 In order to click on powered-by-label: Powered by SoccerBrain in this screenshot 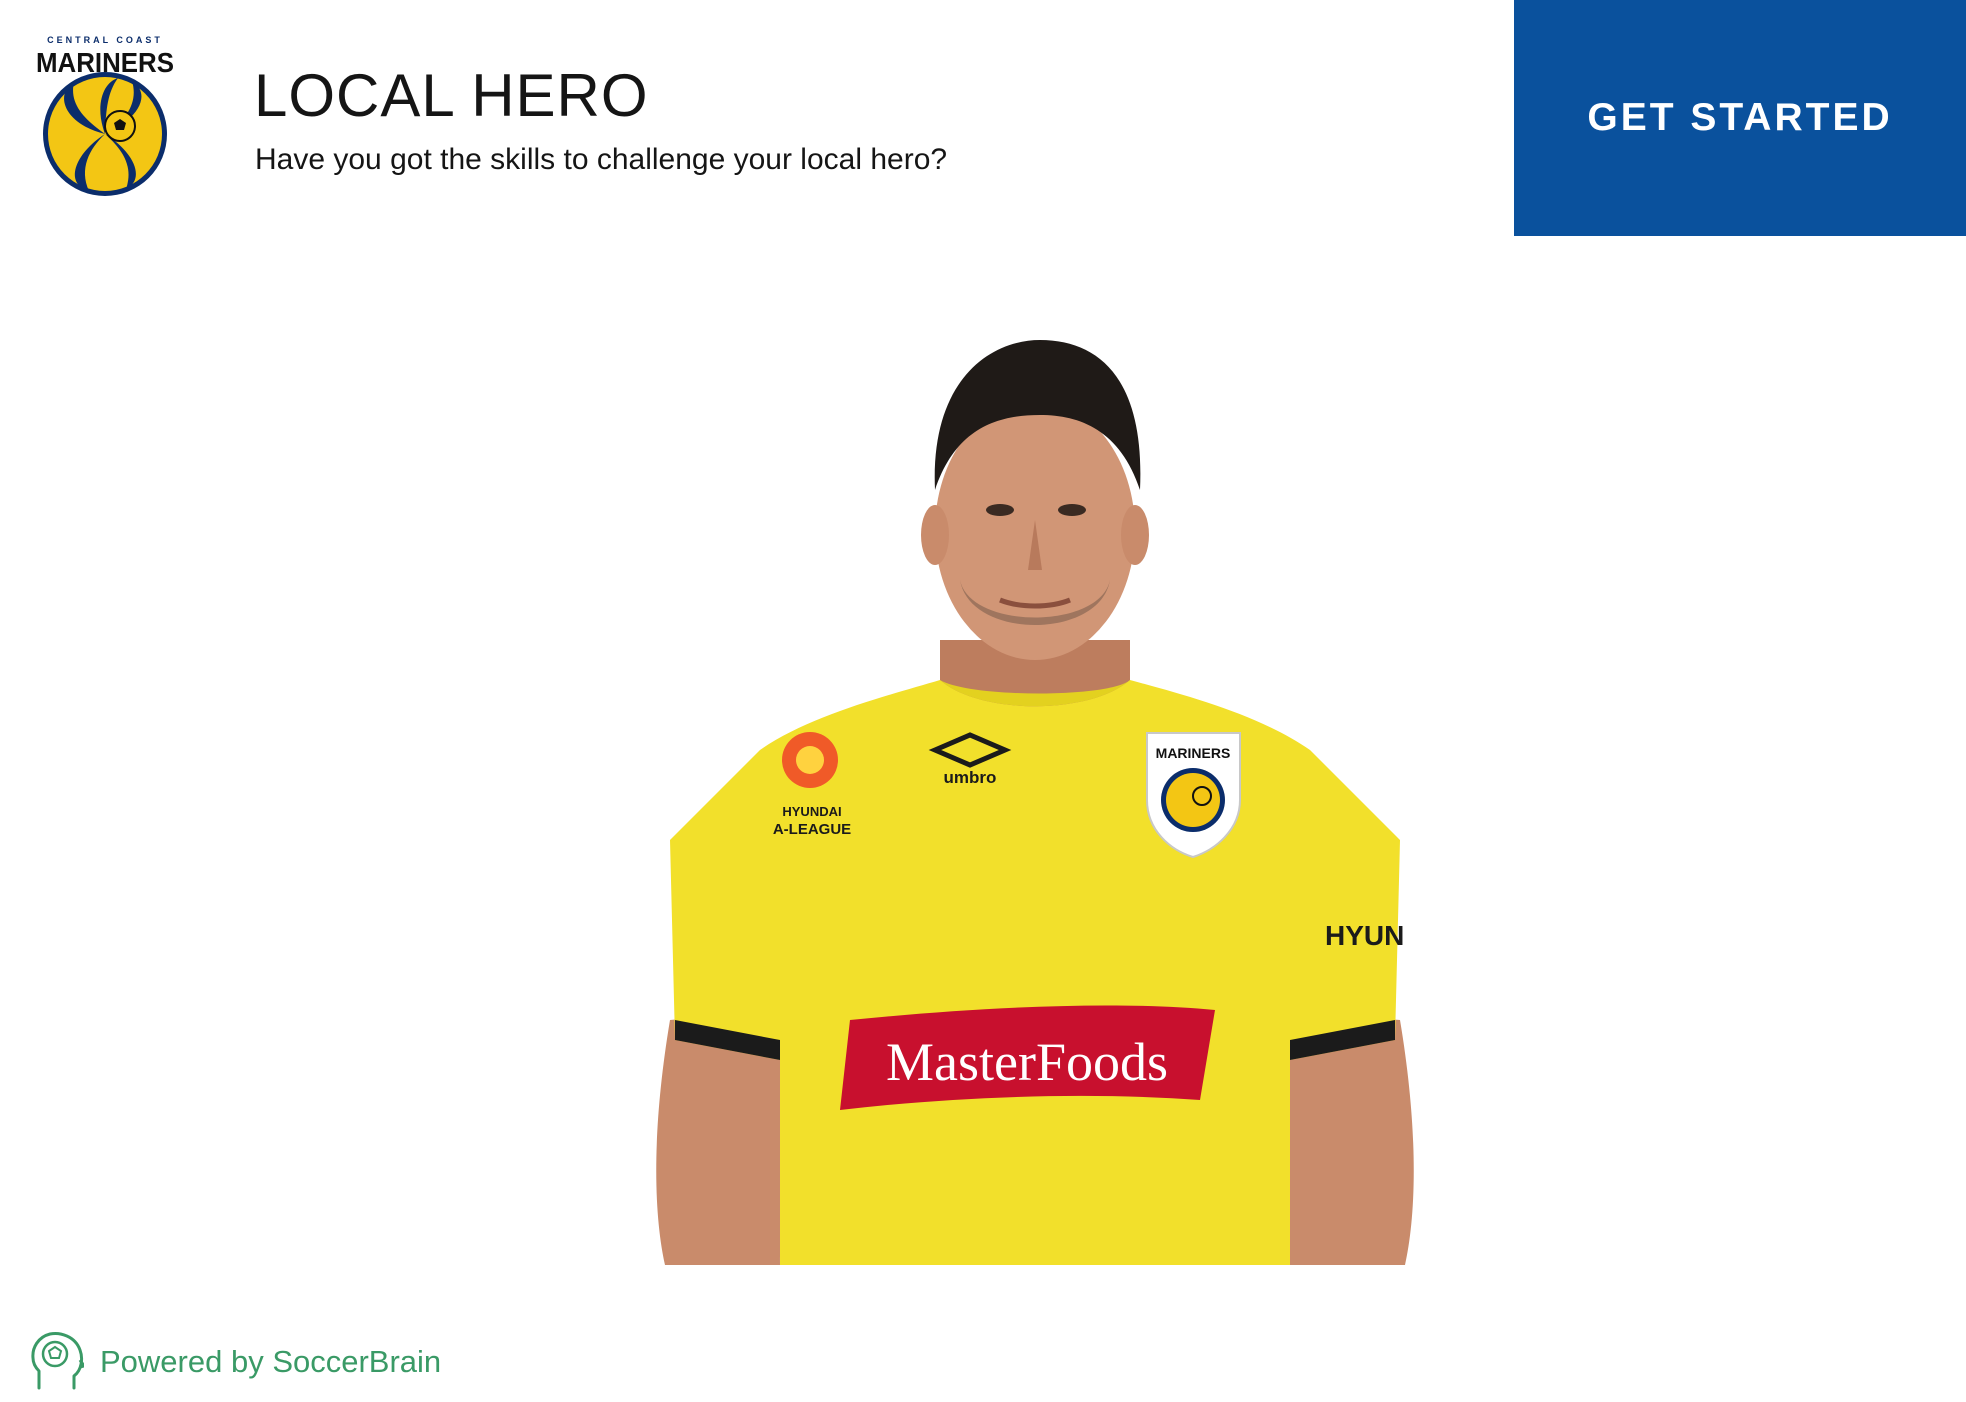, I will do `click(270, 1362)`.